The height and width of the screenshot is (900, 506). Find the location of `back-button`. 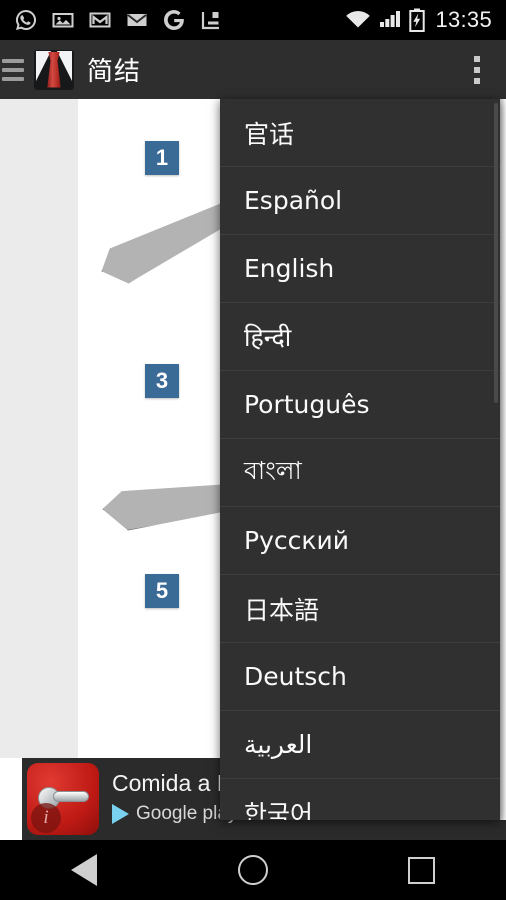

back-button is located at coordinates (84, 870).